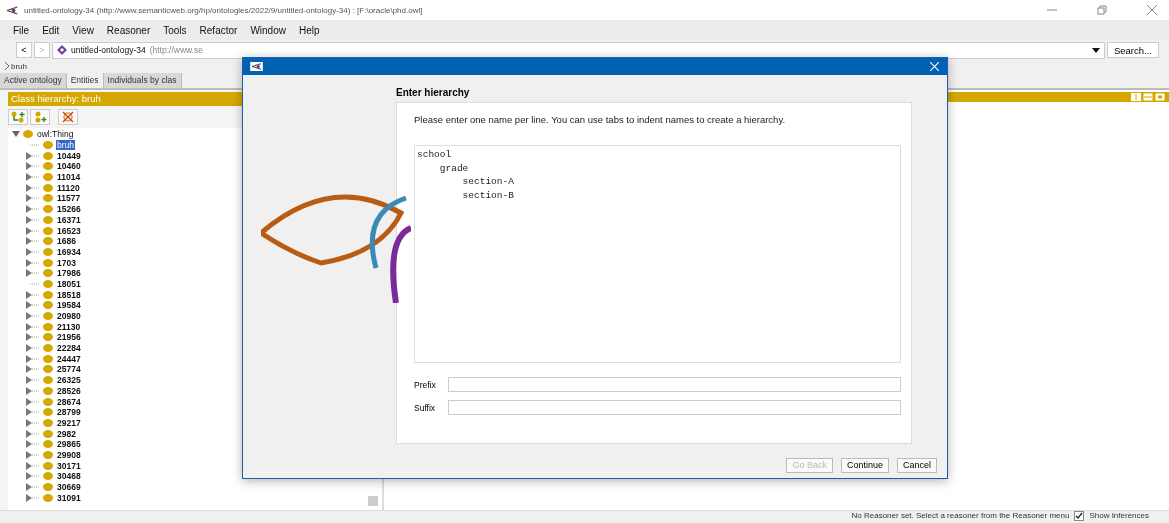 This screenshot has height=523, width=1169. What do you see at coordinates (69, 401) in the screenshot?
I see `tree-item: 28674` at bounding box center [69, 401].